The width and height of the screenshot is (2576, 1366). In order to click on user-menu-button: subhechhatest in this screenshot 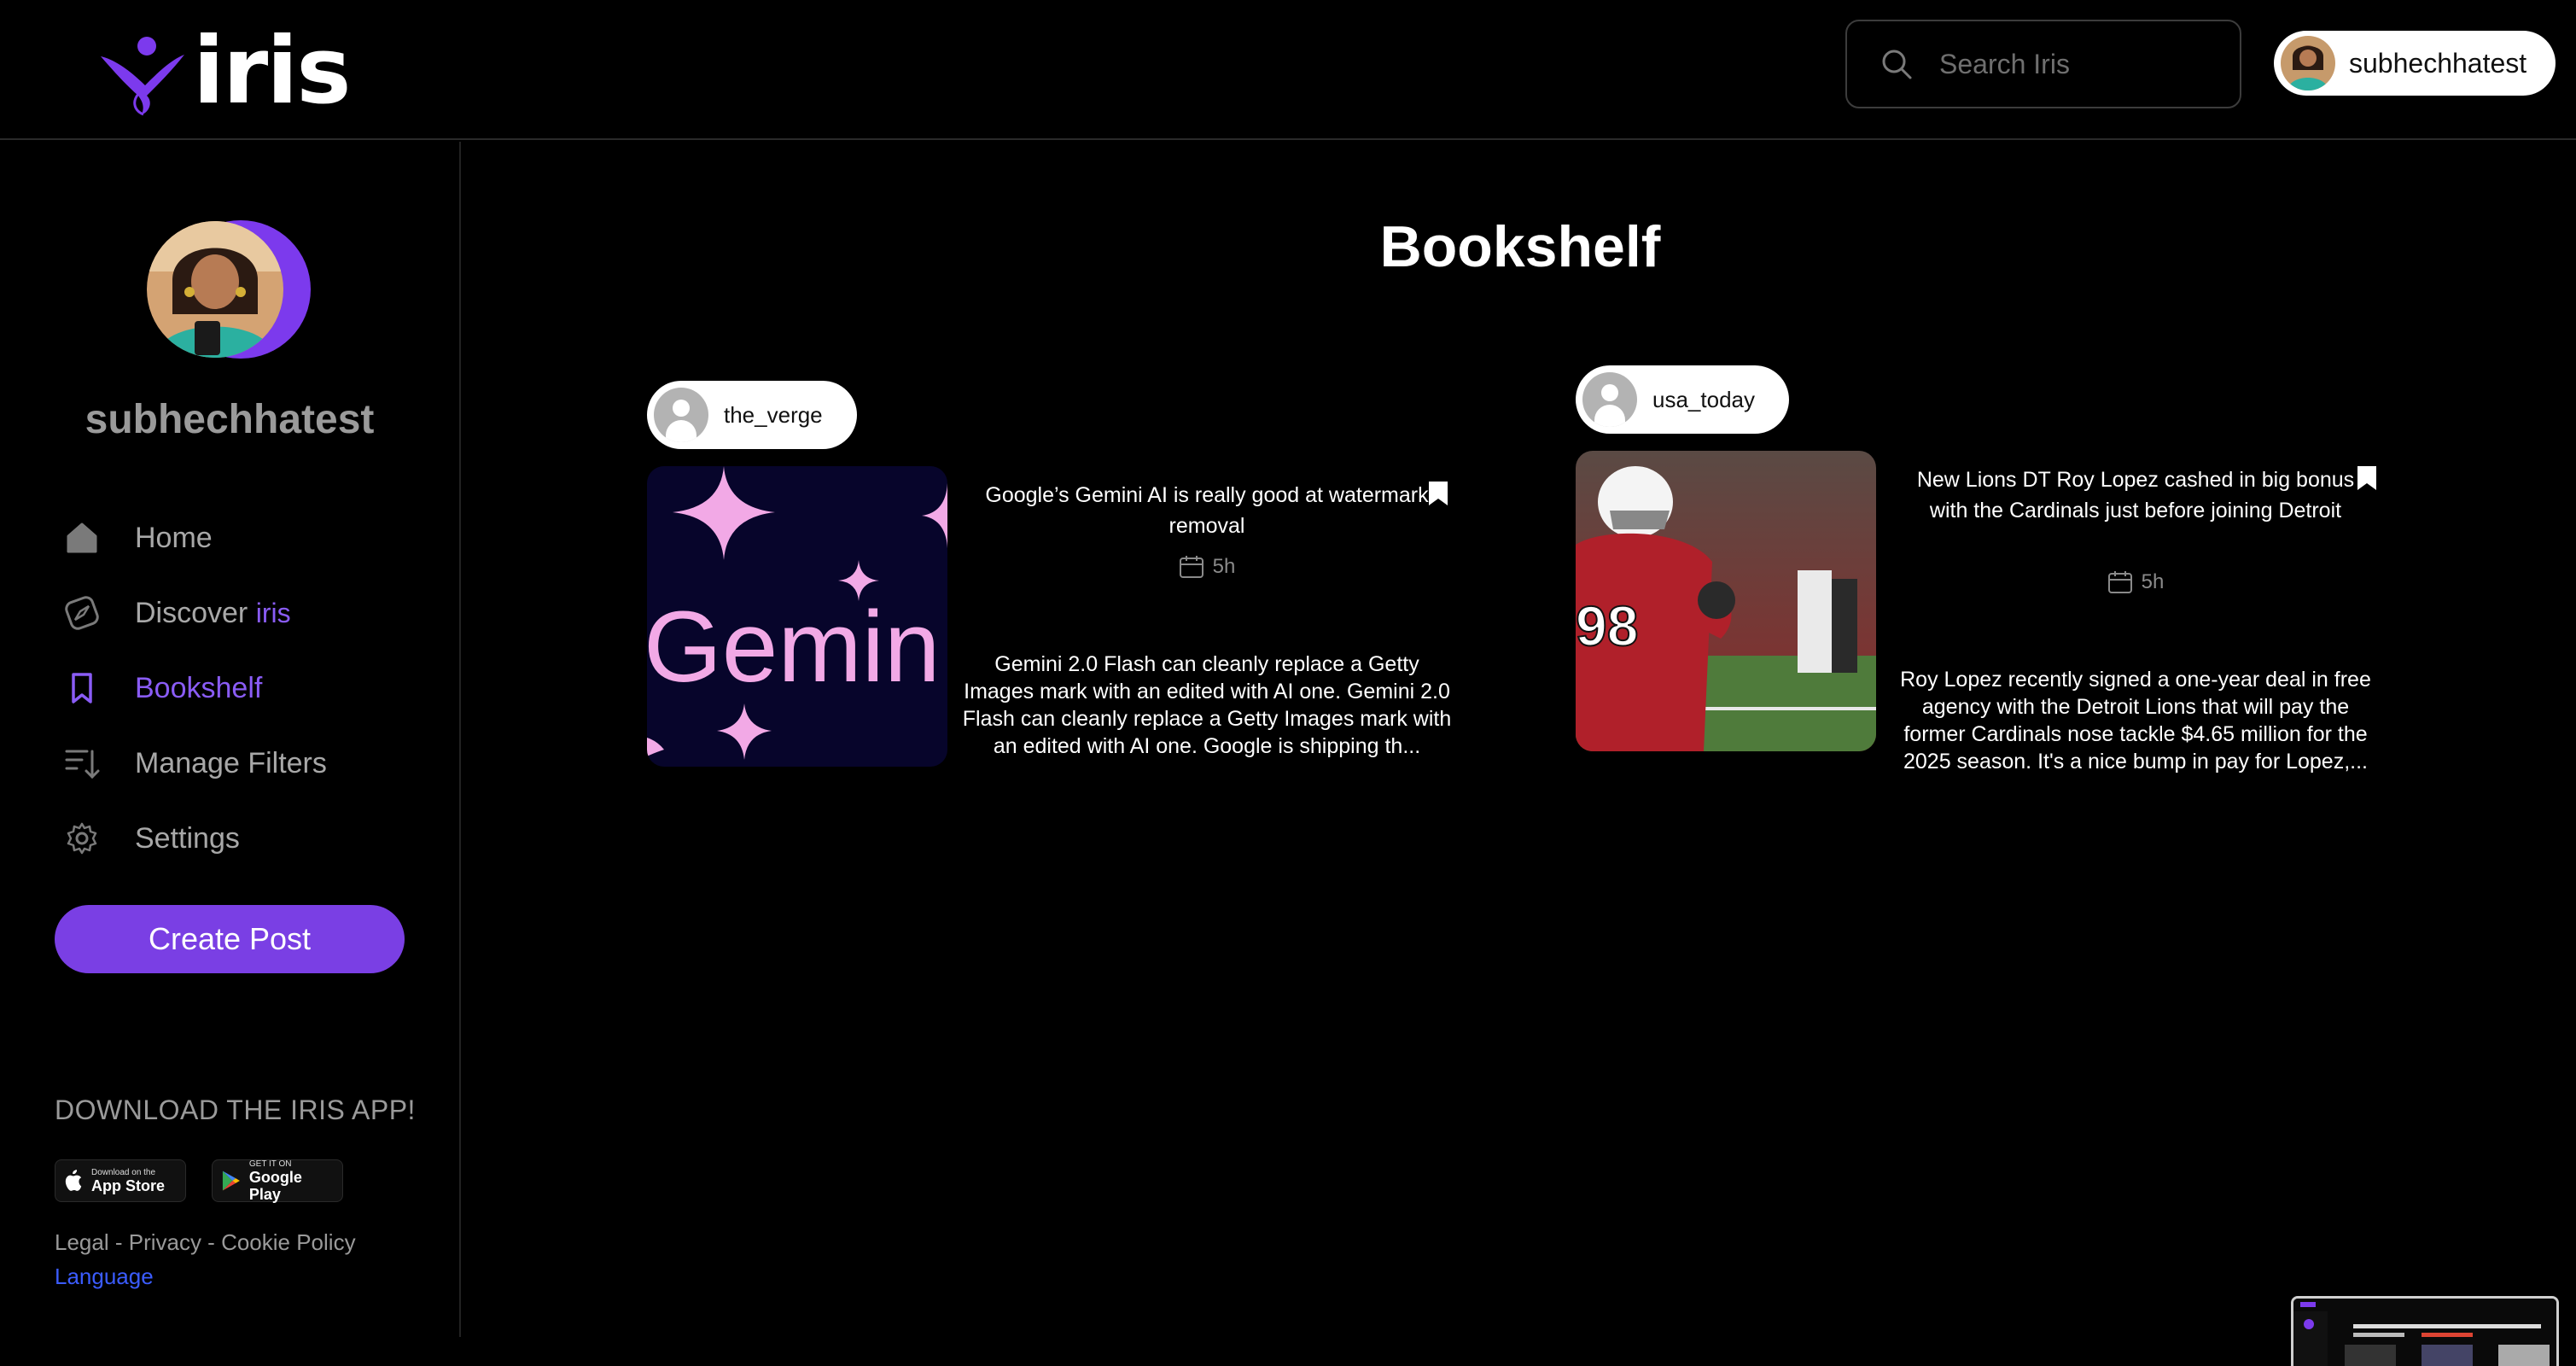, I will do `click(2415, 64)`.